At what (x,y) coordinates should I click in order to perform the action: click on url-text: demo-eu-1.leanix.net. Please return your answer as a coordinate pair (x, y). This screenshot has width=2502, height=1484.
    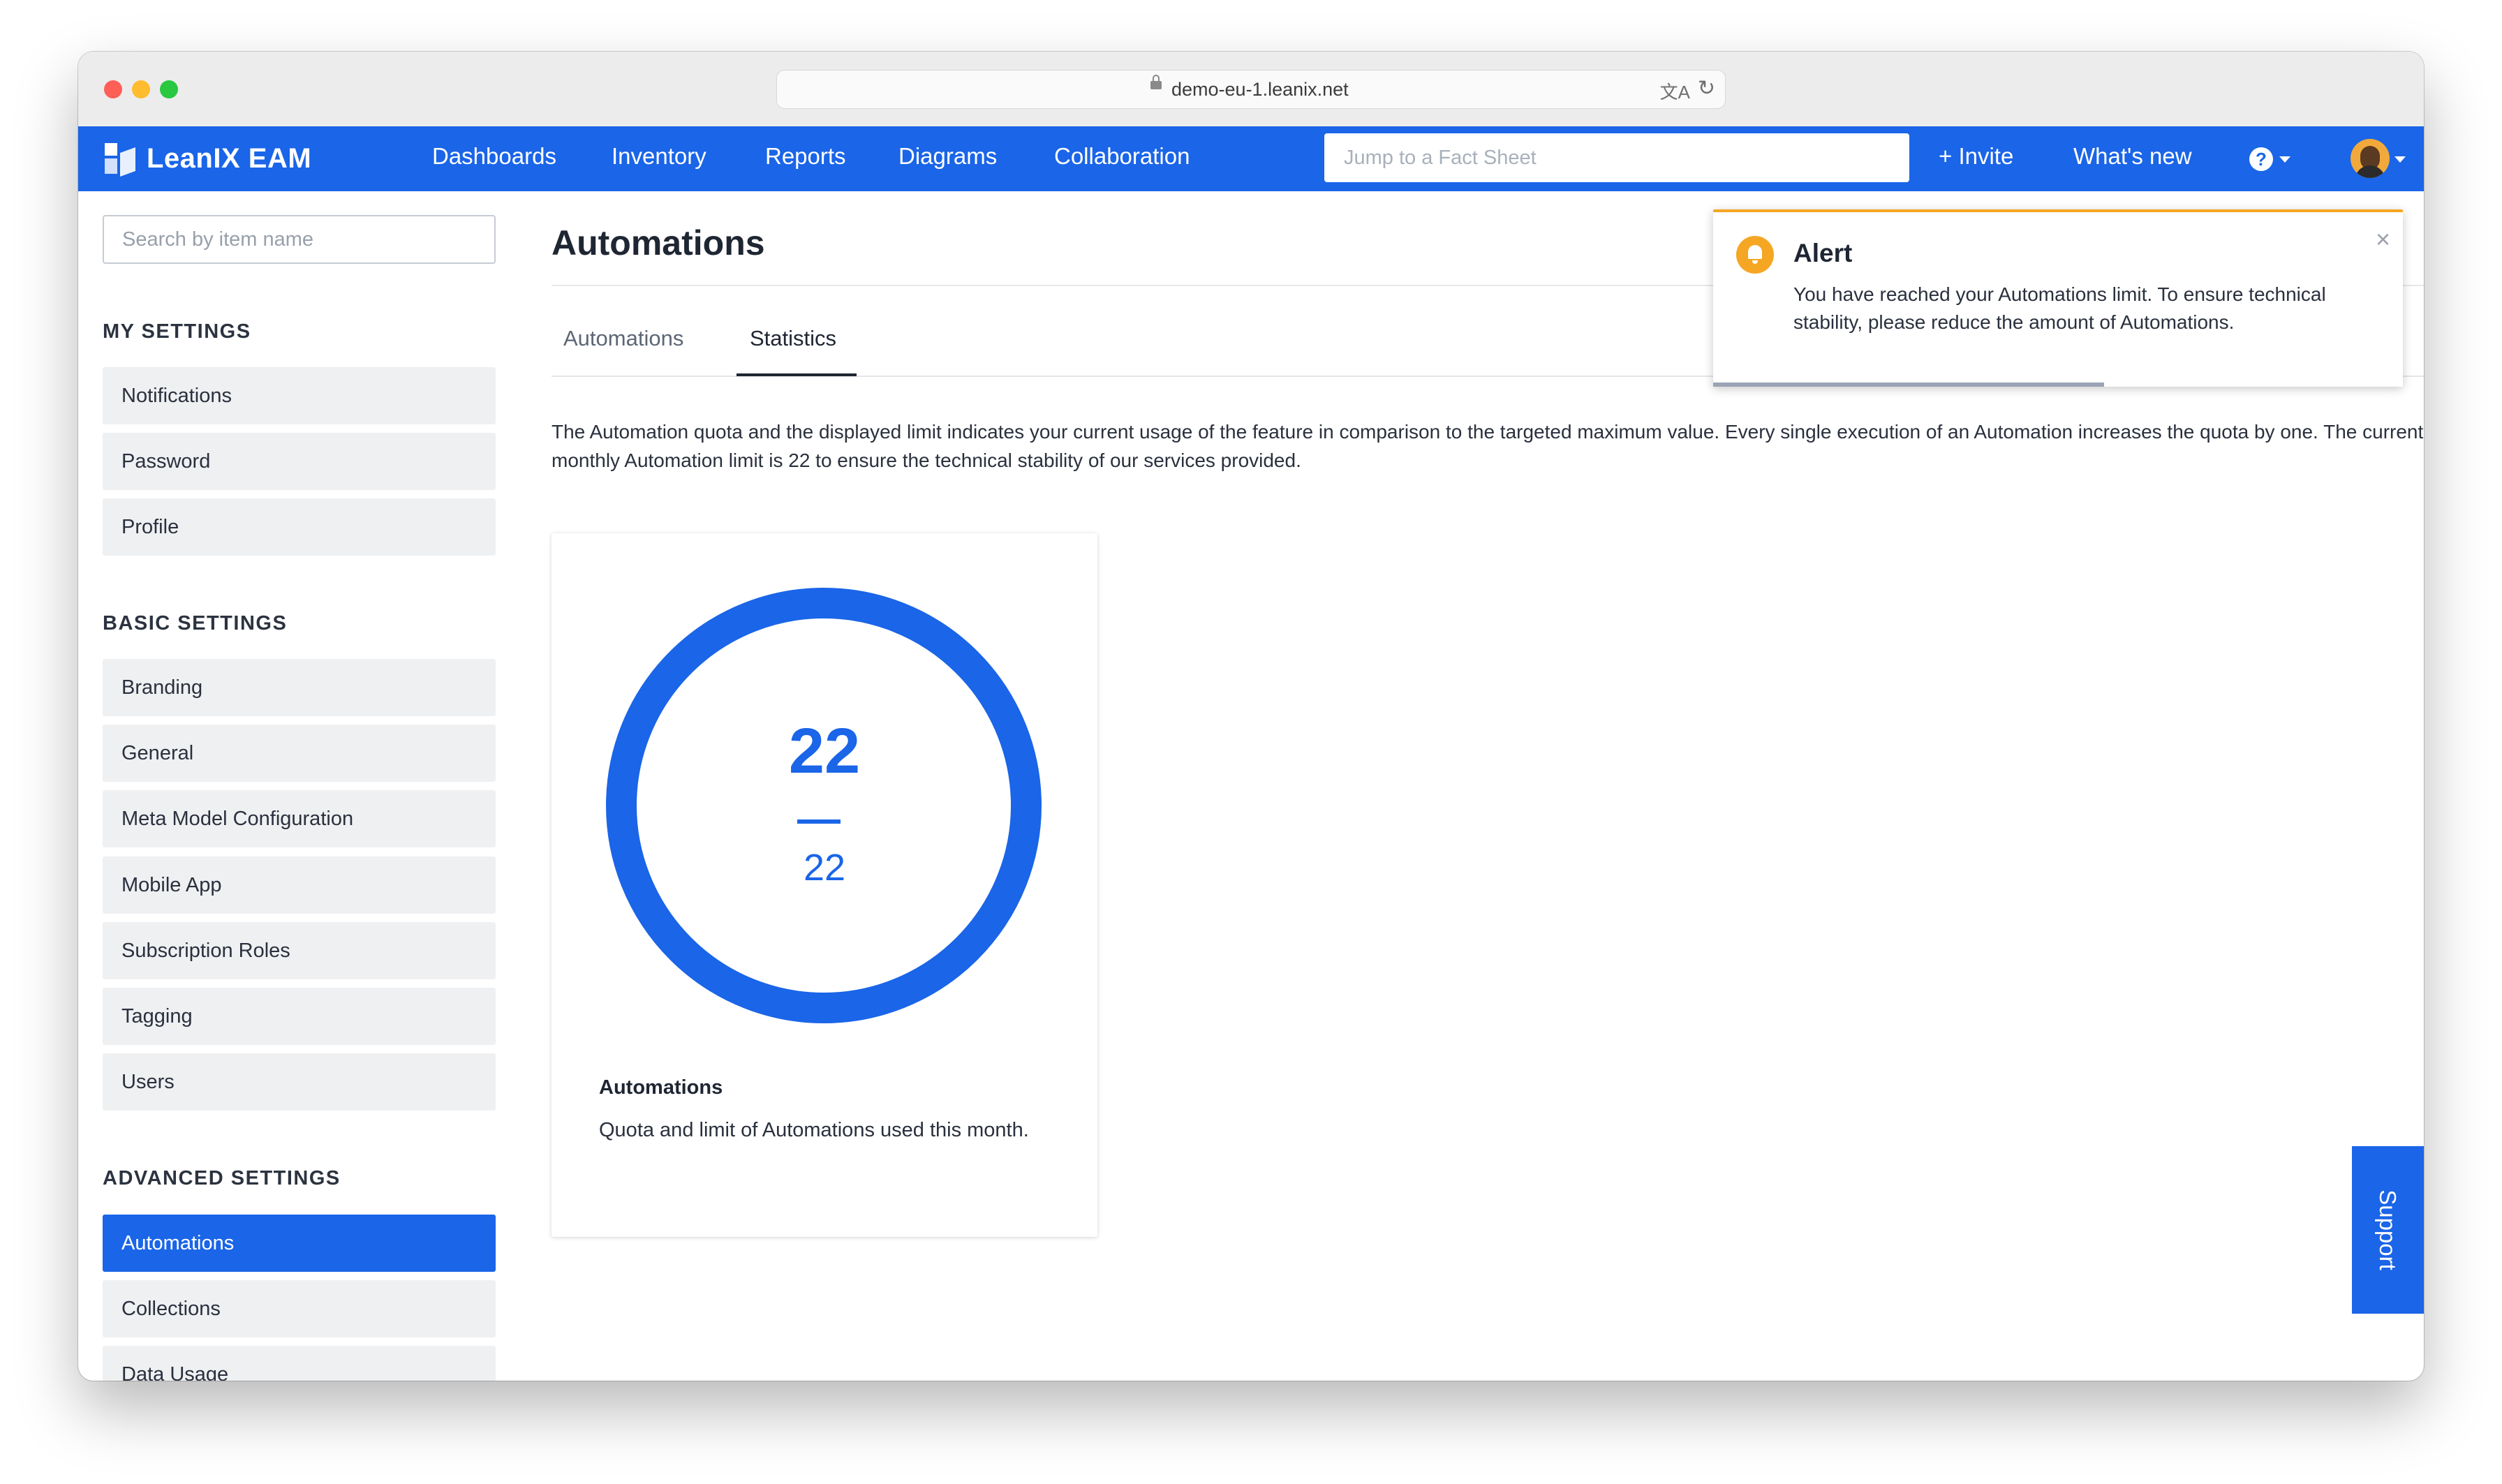
    Looking at the image, I should click on (1260, 89).